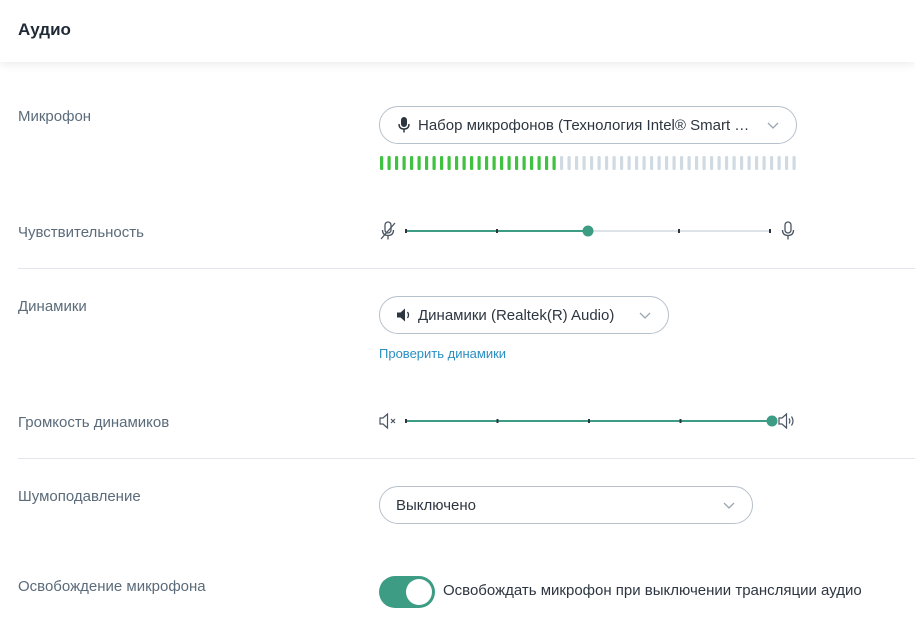 The height and width of the screenshot is (630, 915). I want to click on sensitivity-slider, so click(588, 231).